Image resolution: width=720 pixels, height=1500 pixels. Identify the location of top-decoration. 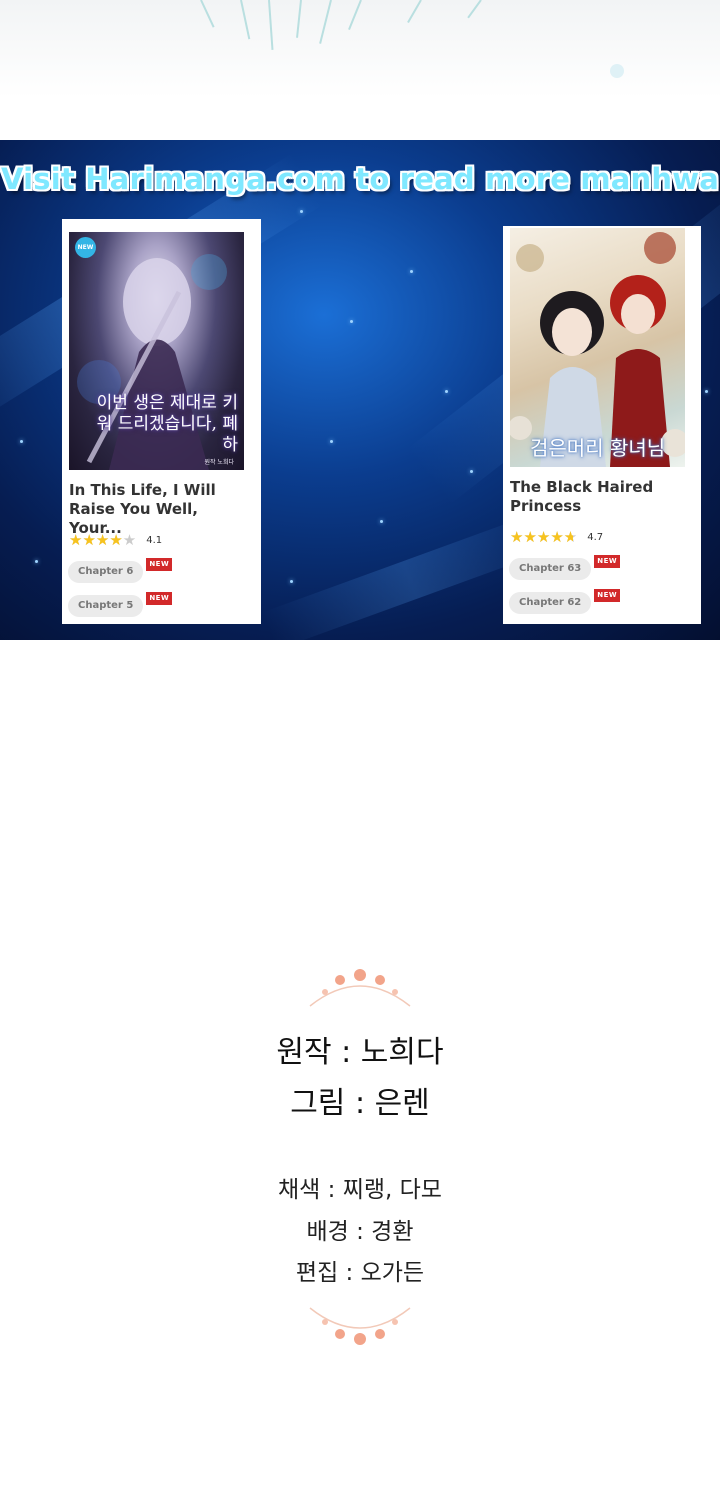
(360, 70).